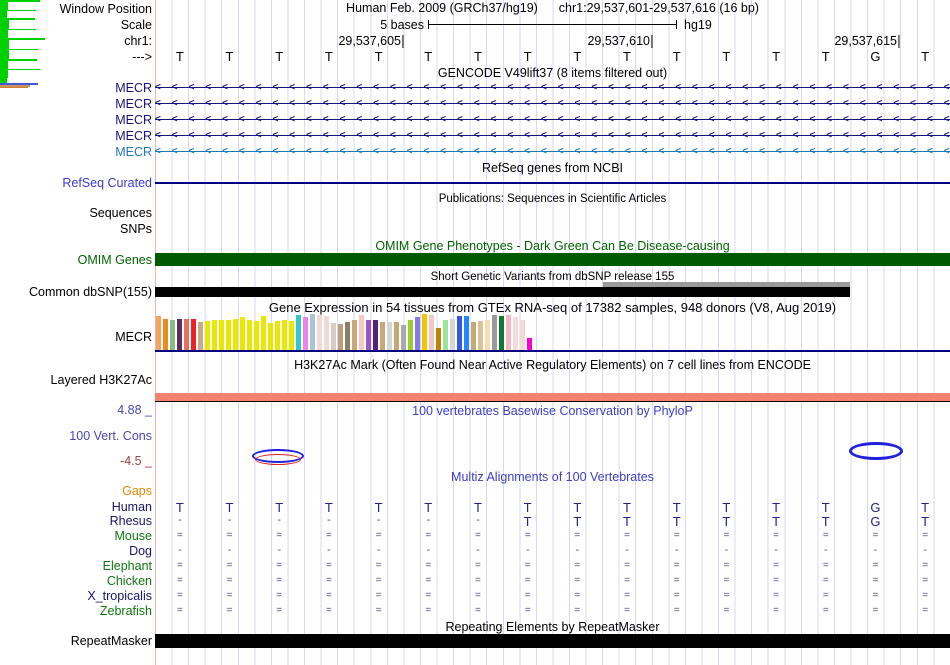  Describe the element at coordinates (502, 292) in the screenshot. I see `dbsnp-variant-bar-black` at that location.